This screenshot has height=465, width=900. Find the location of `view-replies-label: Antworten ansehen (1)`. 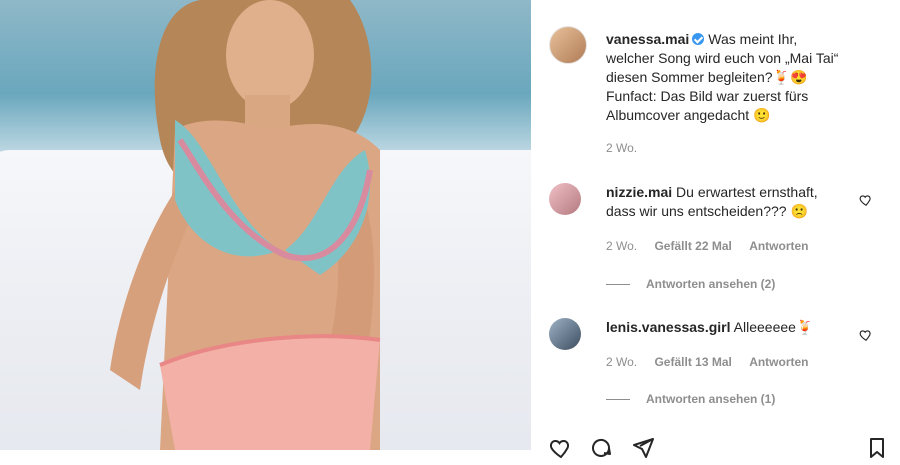

view-replies-label: Antworten ansehen (1) is located at coordinates (710, 399).